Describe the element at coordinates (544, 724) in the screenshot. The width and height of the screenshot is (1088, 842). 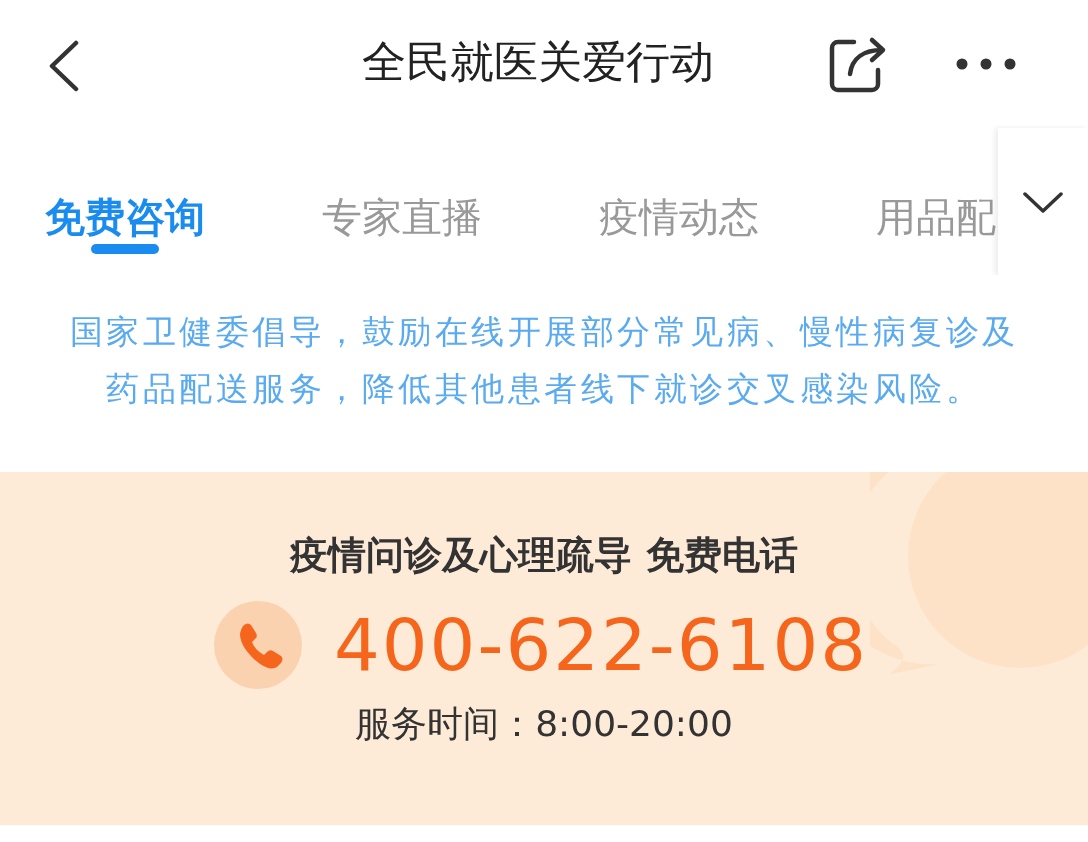
I see `service-hours: 服务时间：8:00-20:00` at that location.